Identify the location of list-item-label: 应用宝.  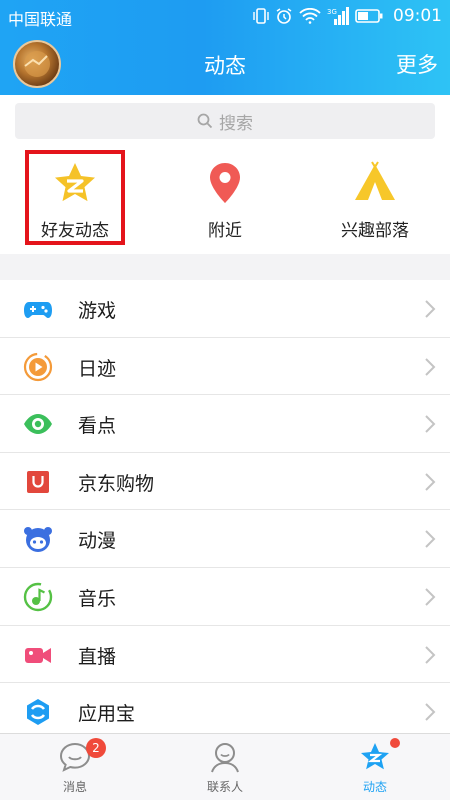
(107, 714).